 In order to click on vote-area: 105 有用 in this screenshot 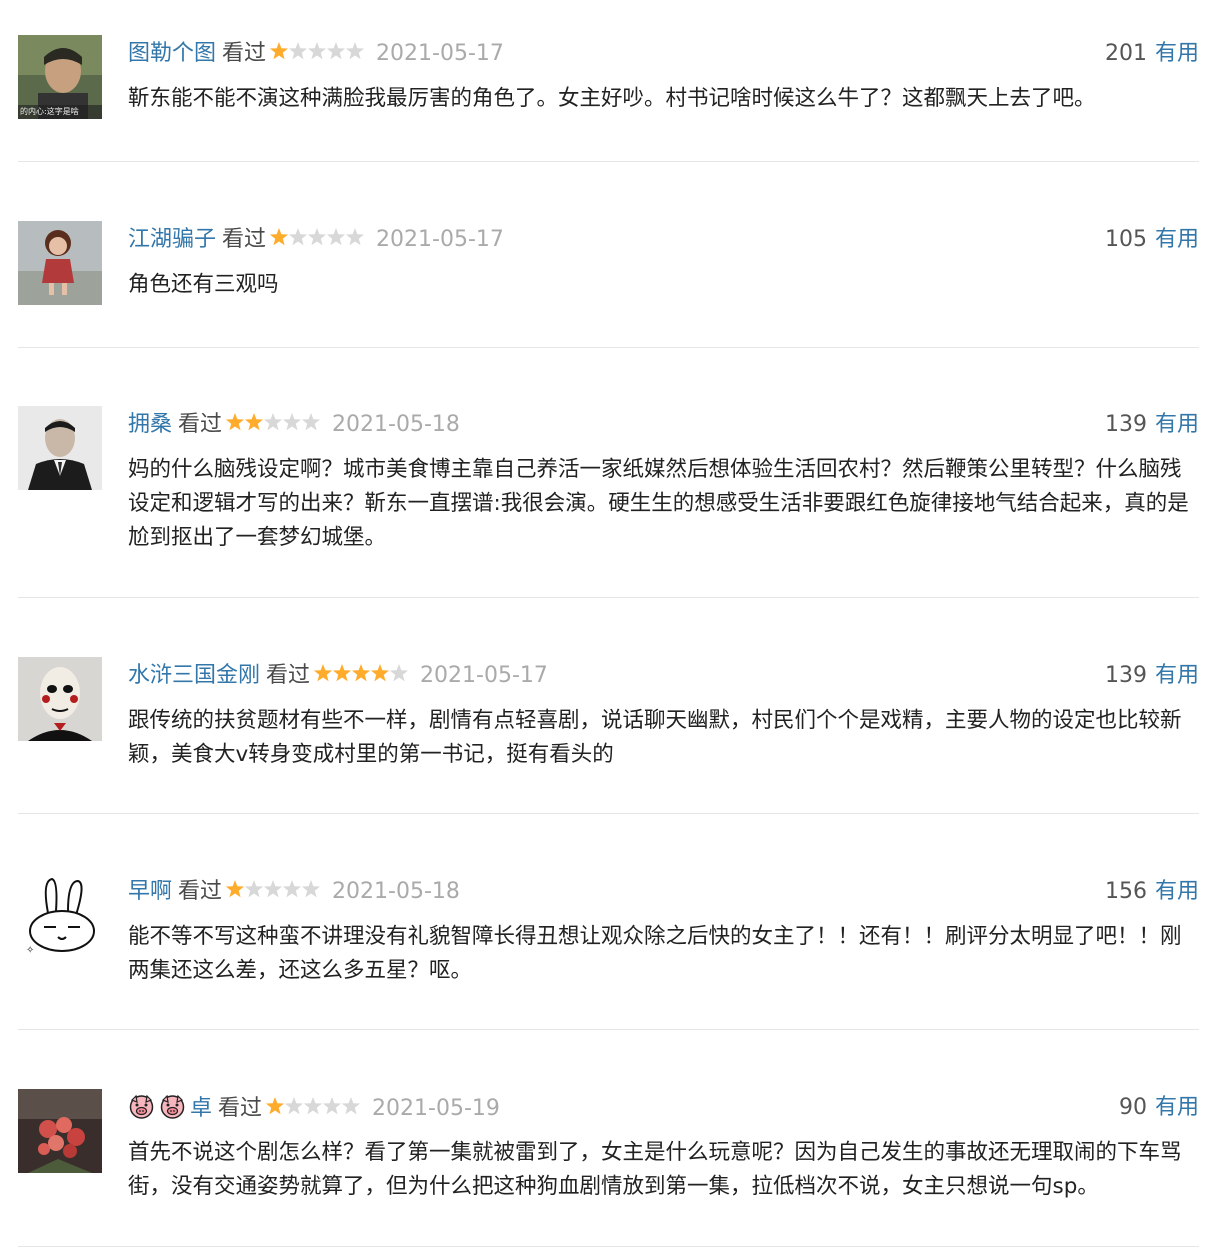, I will do `click(1152, 240)`.